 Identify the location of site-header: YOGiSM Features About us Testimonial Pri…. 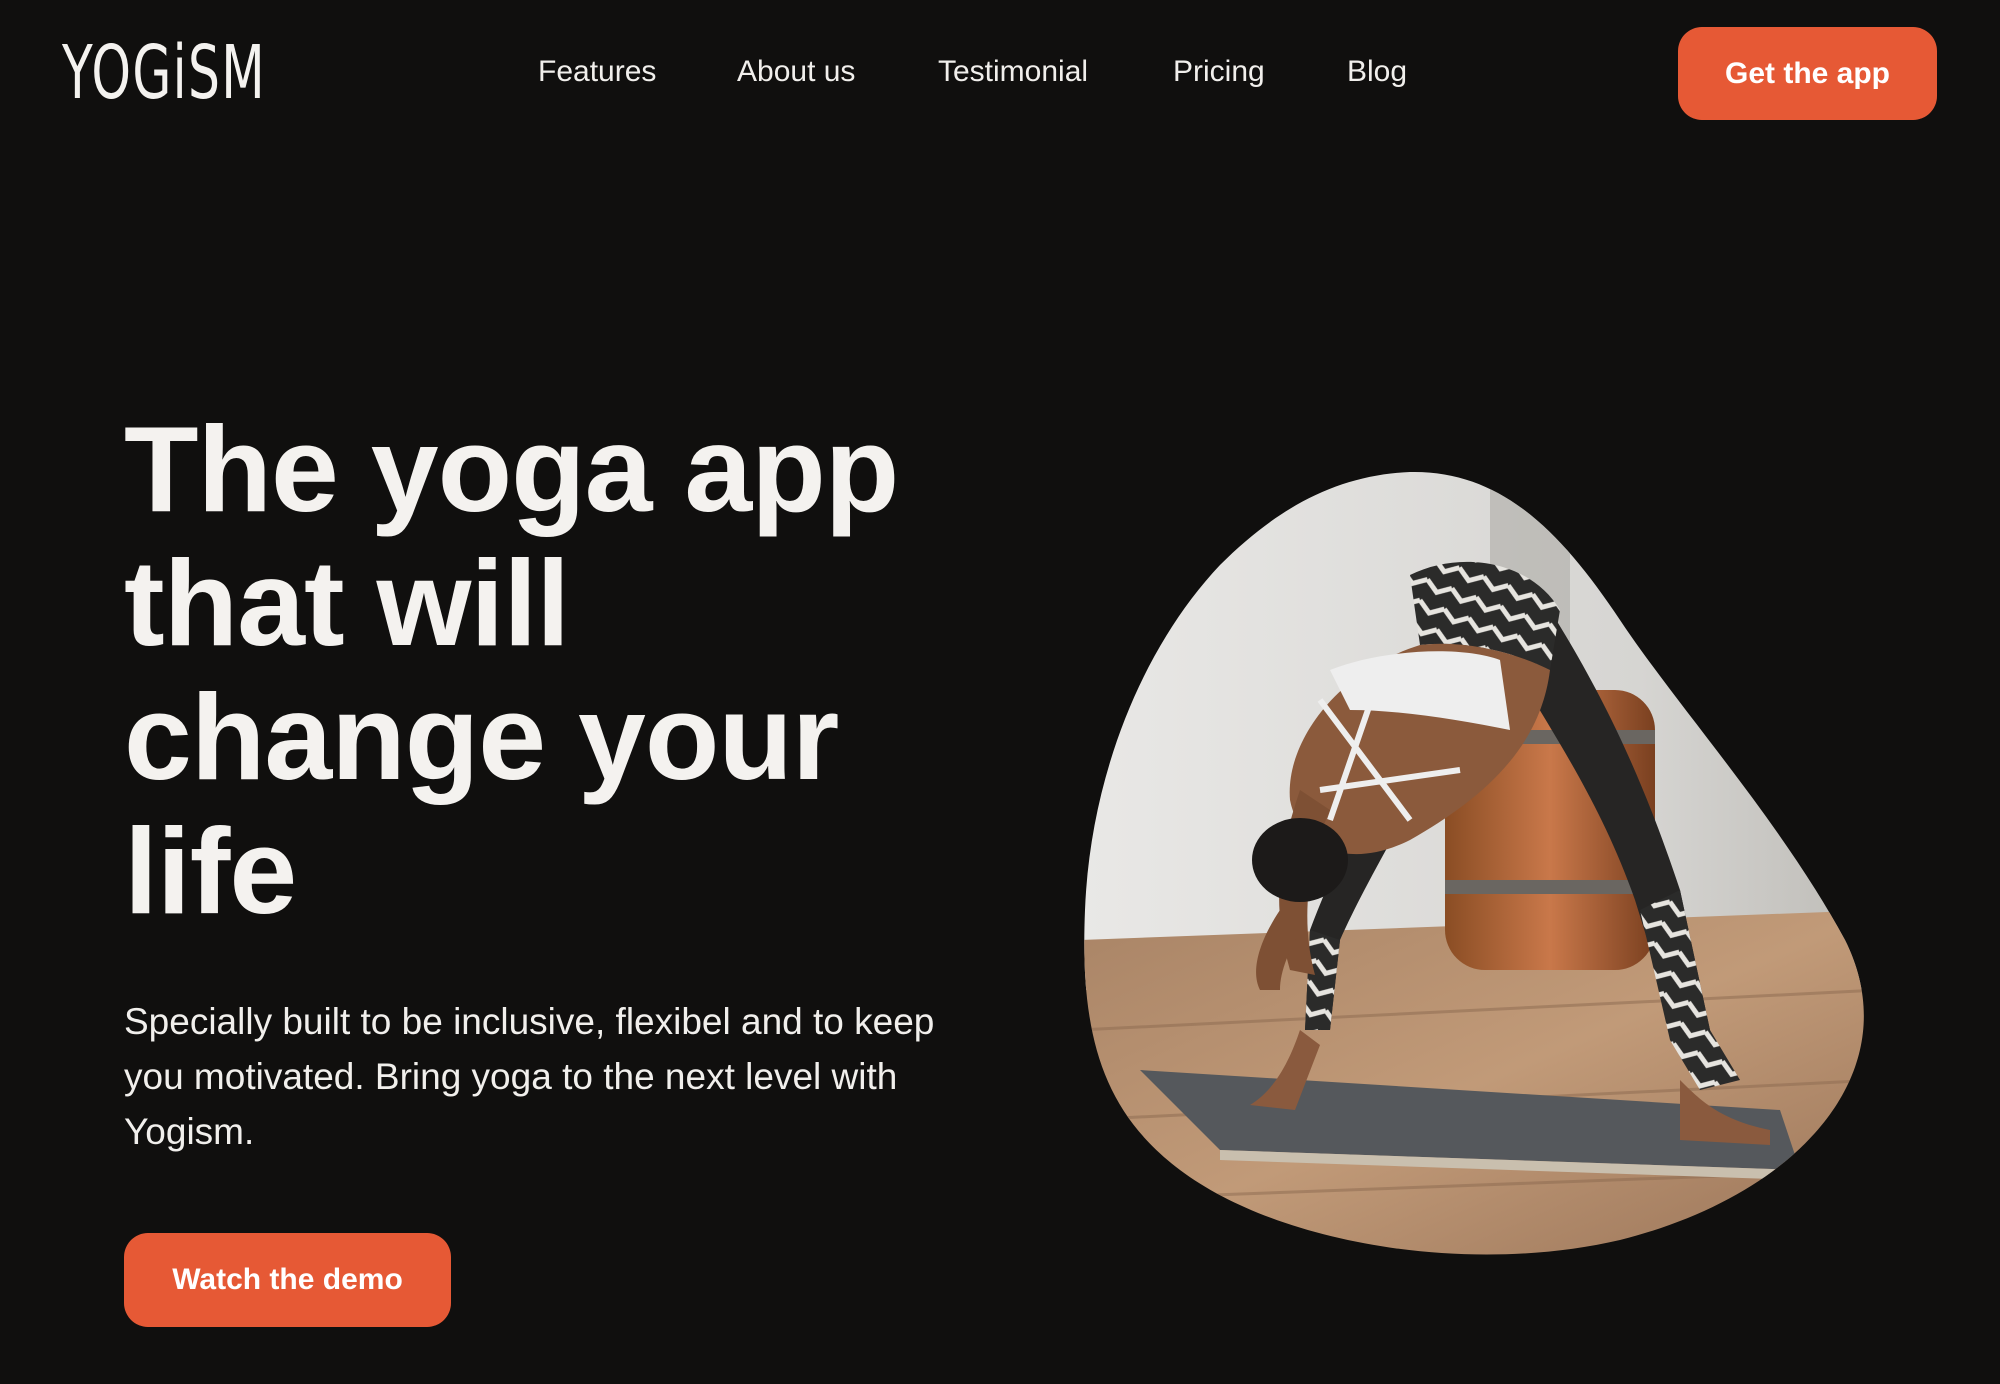
(1000, 75).